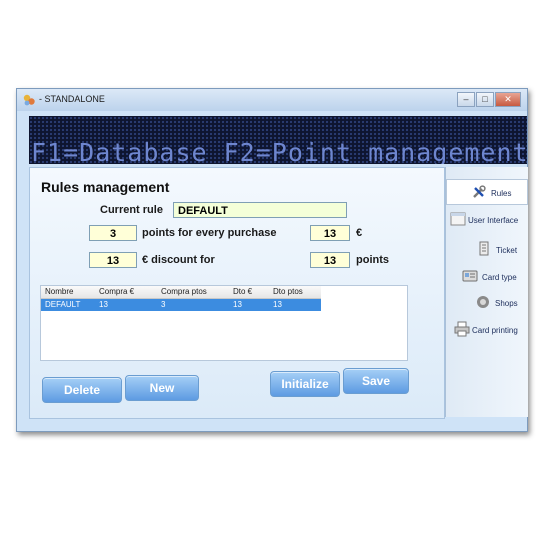 Image resolution: width=550 pixels, height=550 pixels. What do you see at coordinates (82, 390) in the screenshot?
I see `delete-button: Delete` at bounding box center [82, 390].